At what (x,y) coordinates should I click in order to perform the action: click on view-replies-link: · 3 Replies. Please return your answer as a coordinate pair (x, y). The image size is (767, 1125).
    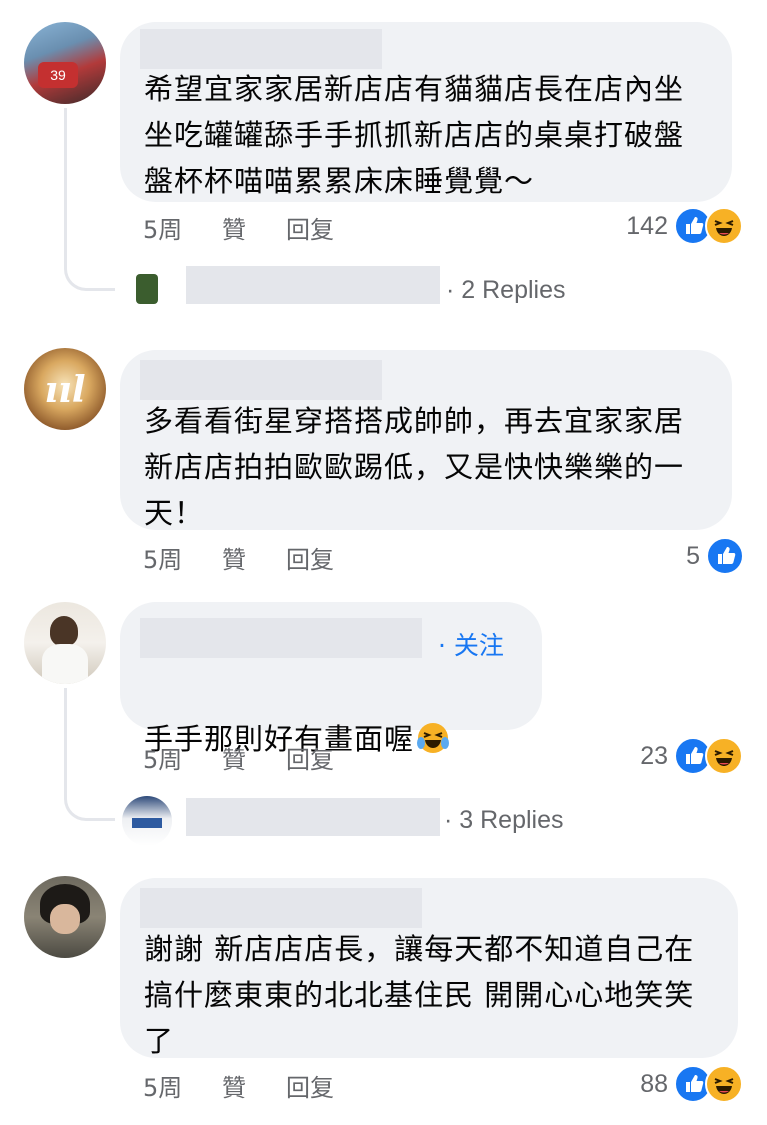
    Looking at the image, I should click on (504, 820).